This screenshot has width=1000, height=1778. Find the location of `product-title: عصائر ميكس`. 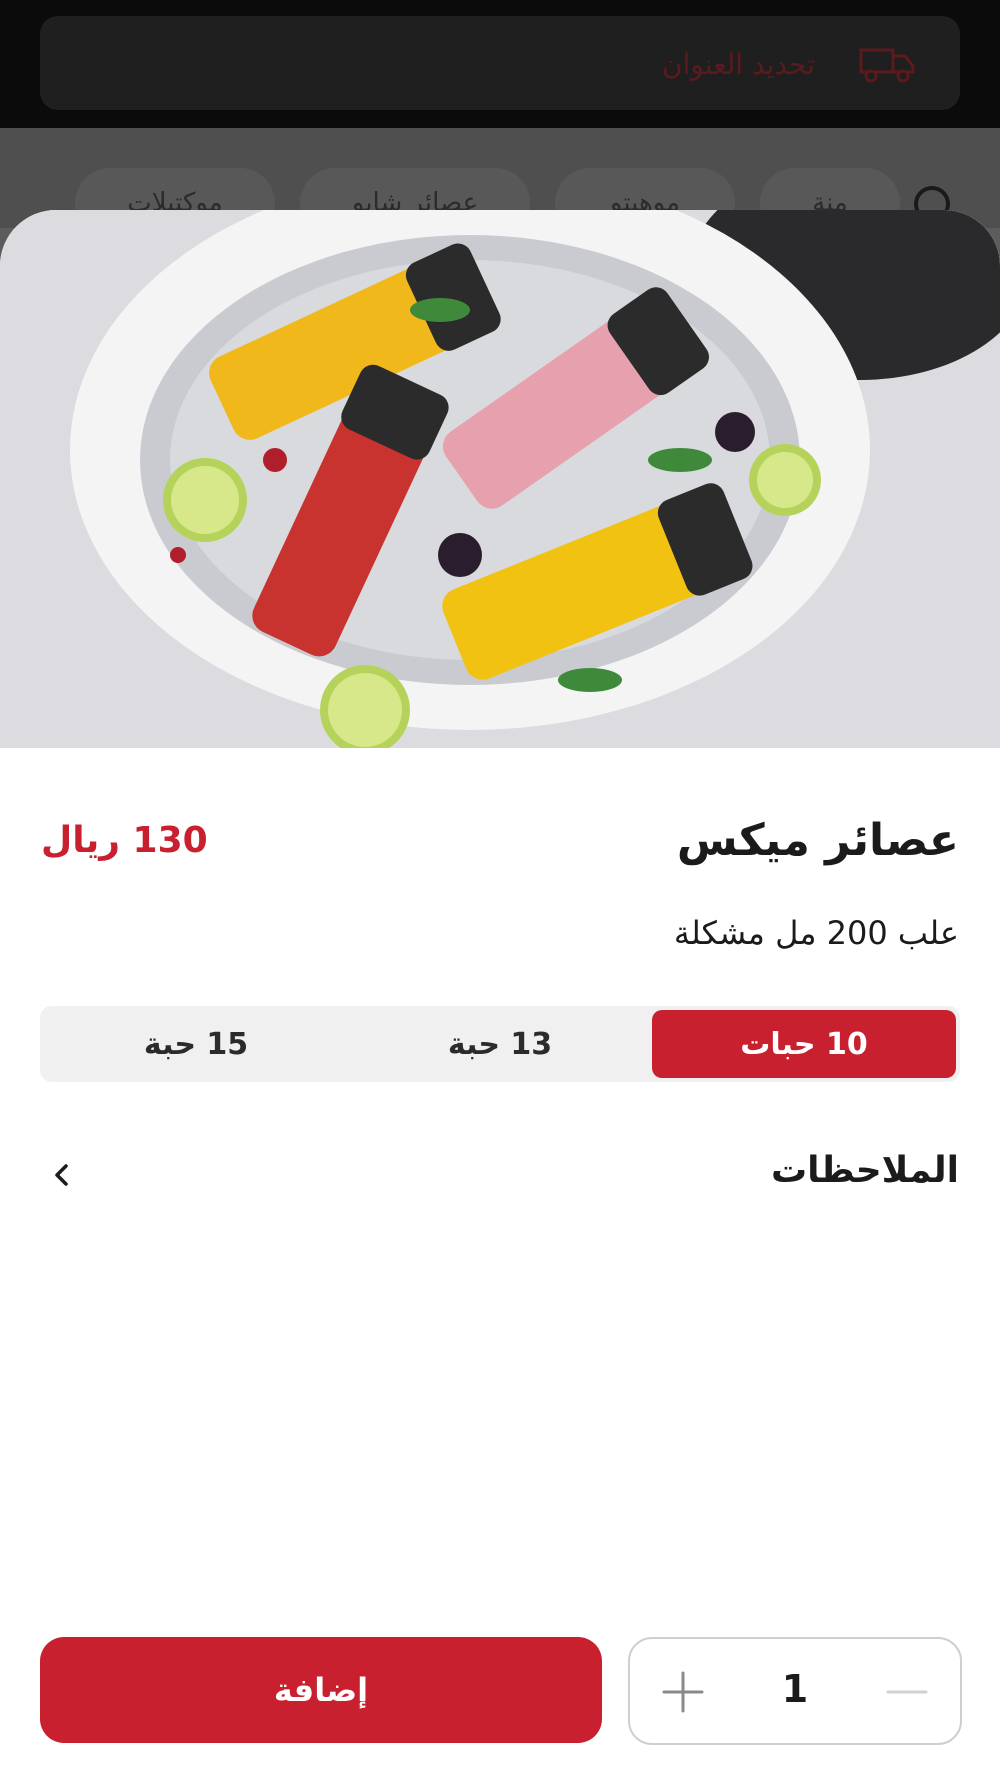

product-title: عصائر ميكس is located at coordinates (817, 840).